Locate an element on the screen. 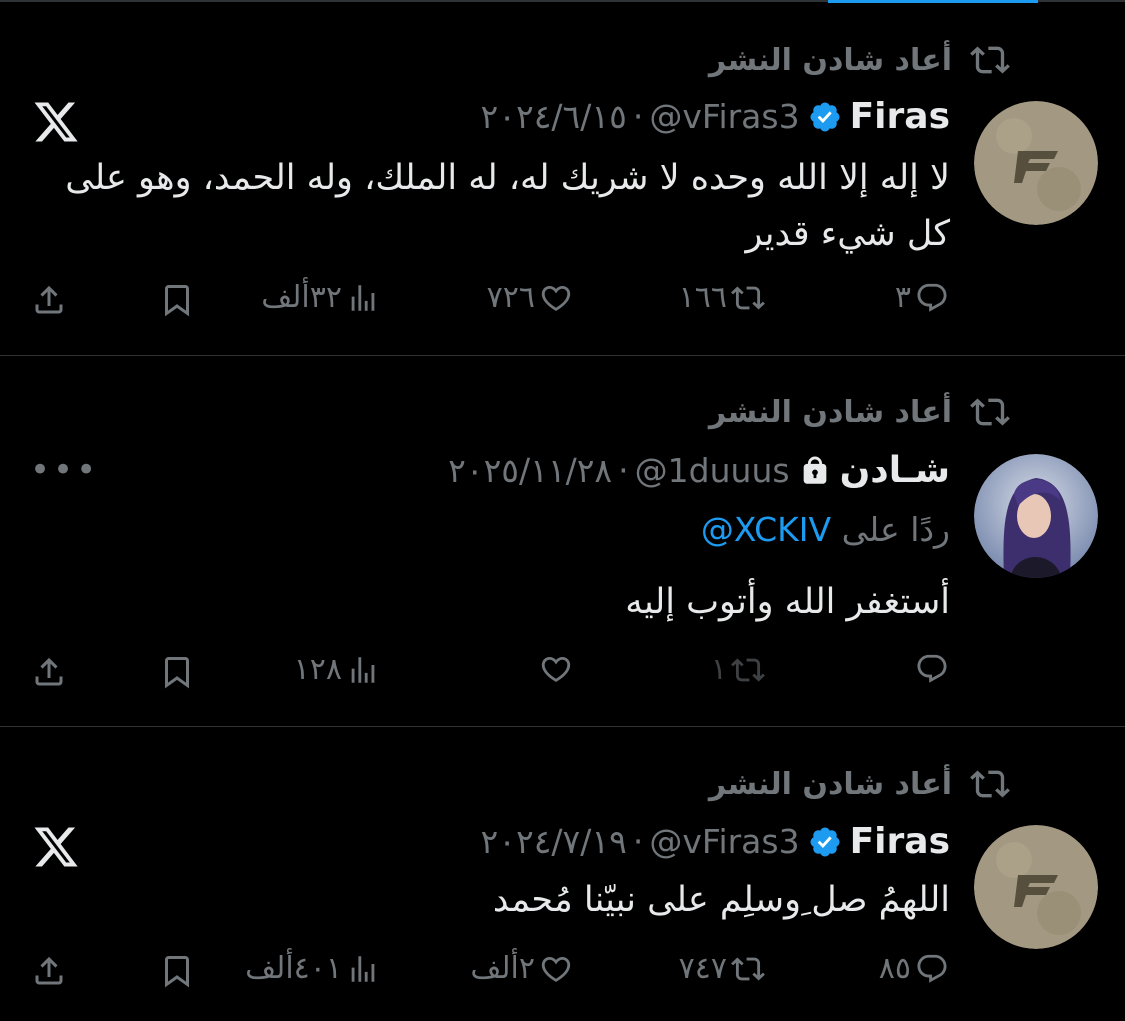  retweet-button: ١٦٦ is located at coordinates (722, 297).